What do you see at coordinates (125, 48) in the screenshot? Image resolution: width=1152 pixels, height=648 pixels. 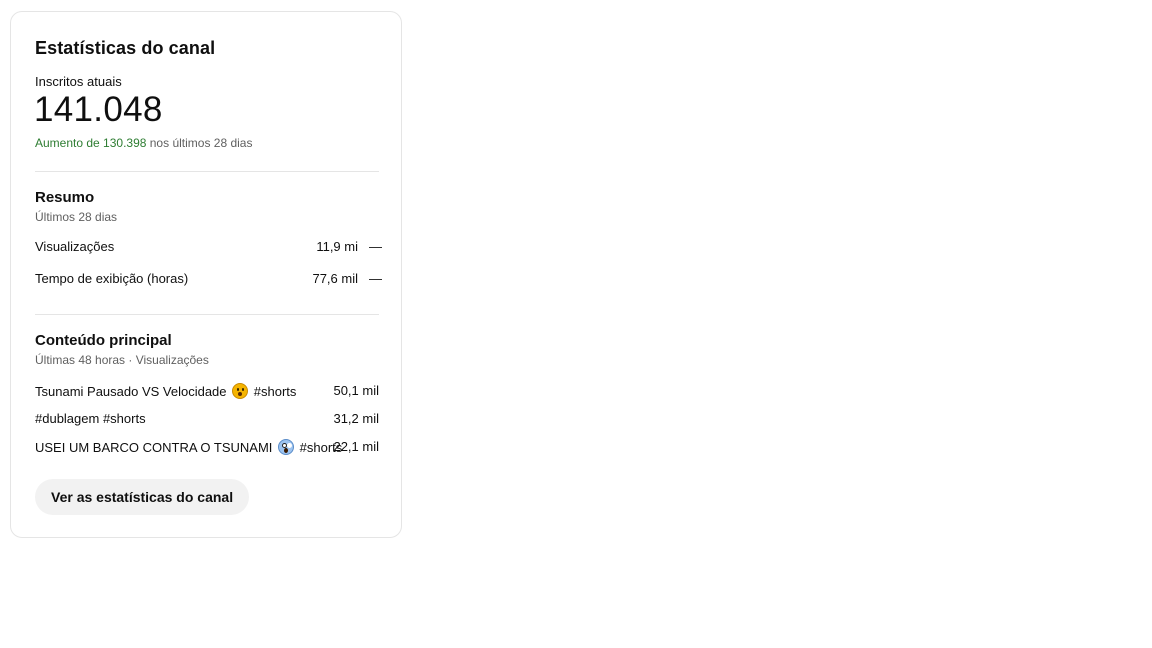 I see `card-title: Estatísticas do canal` at bounding box center [125, 48].